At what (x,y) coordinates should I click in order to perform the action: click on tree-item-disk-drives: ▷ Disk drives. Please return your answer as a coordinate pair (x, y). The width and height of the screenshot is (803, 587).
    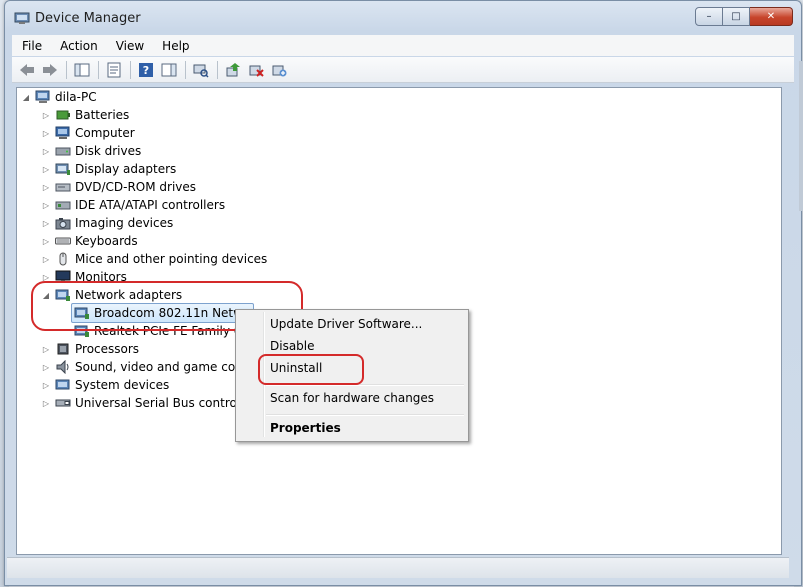
    Looking at the image, I should click on (91, 151).